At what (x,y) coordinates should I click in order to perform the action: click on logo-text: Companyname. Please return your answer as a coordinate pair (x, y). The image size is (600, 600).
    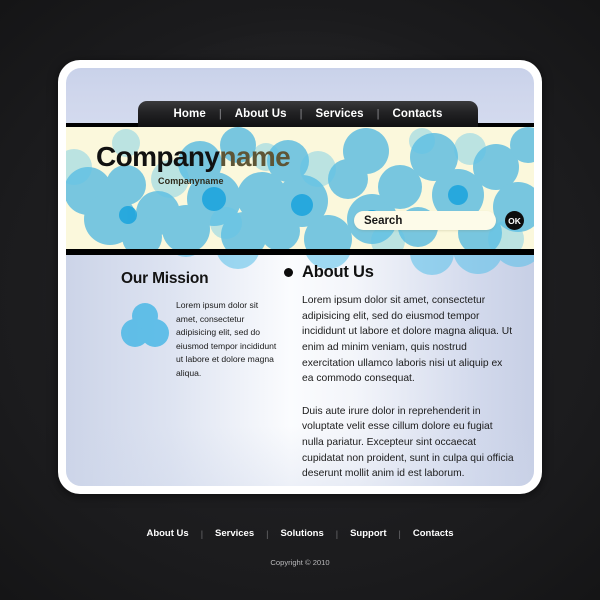
    Looking at the image, I should click on (193, 156).